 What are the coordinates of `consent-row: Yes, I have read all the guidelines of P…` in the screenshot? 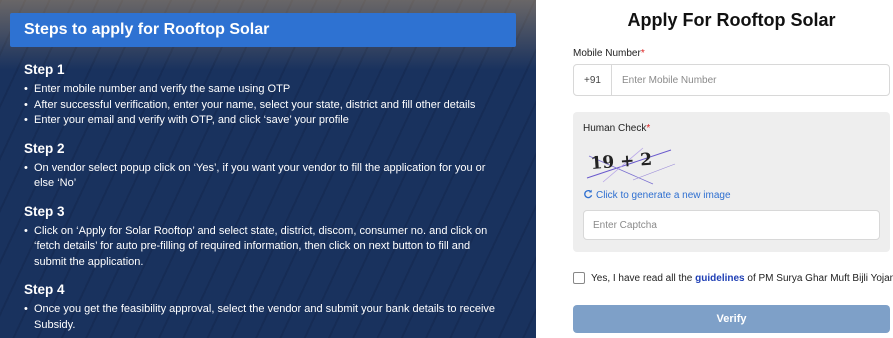 It's located at (733, 278).